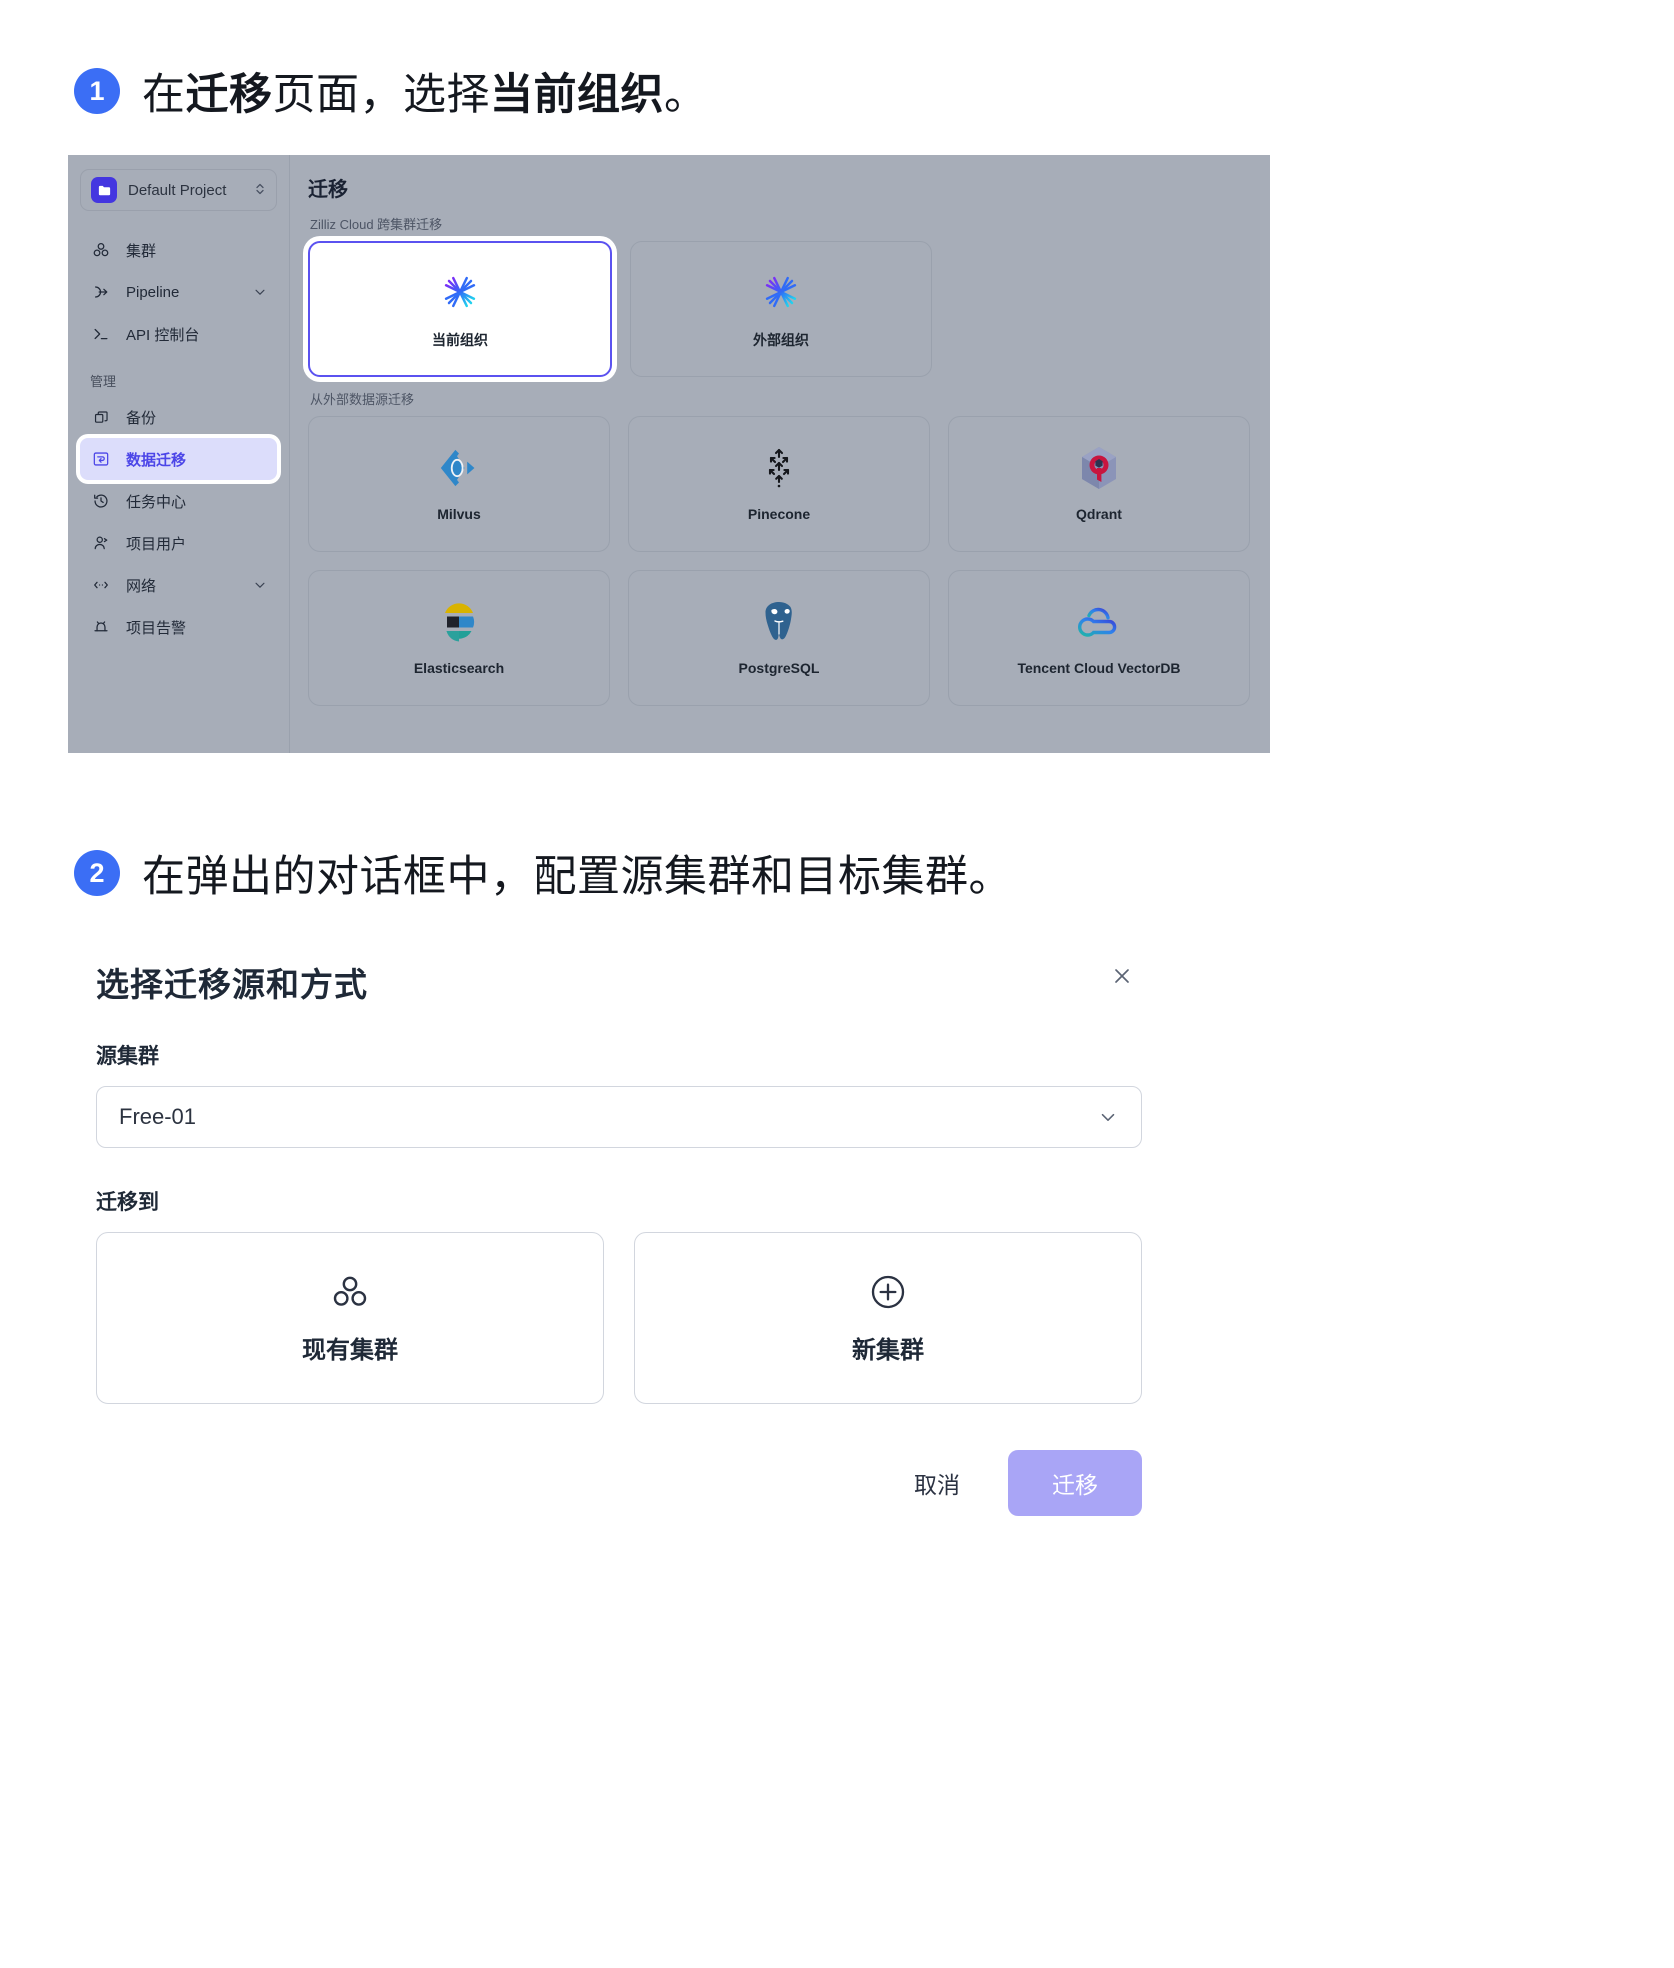  I want to click on destination-label-text: 新集群, so click(888, 1350).